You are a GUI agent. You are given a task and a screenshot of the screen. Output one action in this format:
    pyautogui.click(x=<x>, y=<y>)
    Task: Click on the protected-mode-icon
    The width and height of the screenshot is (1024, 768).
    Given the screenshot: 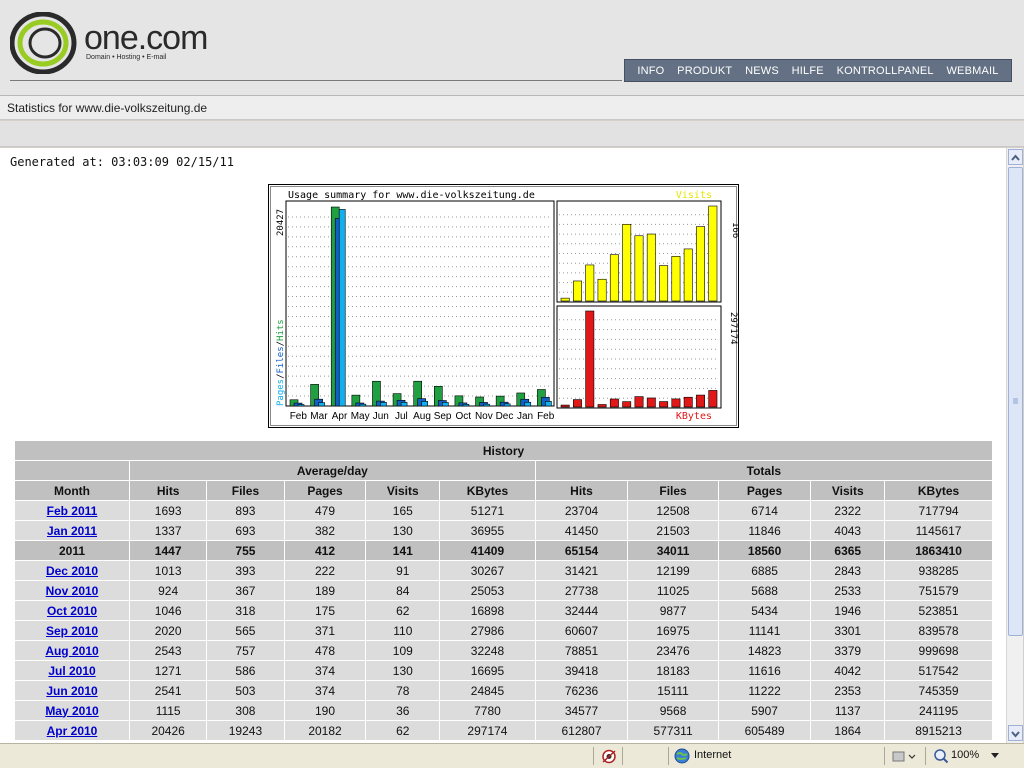 What is the action you would take?
    pyautogui.click(x=904, y=756)
    